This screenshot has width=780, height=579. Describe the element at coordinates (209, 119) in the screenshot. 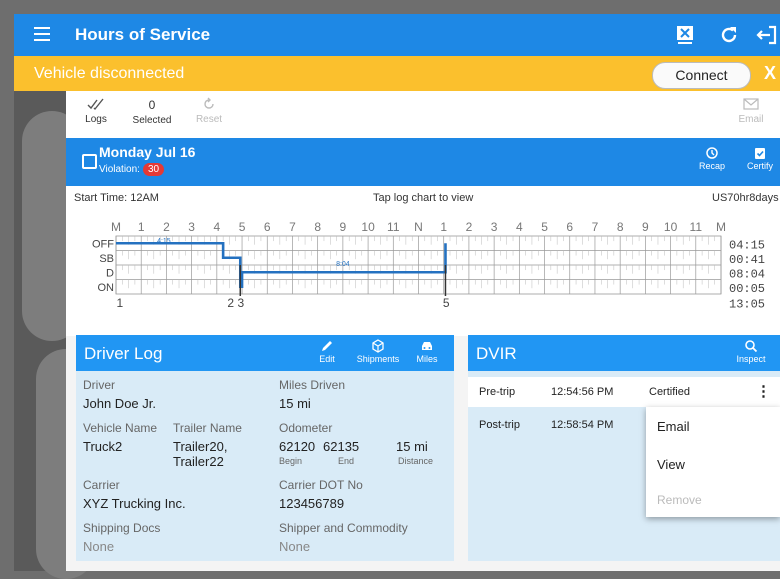

I see `reset-label: Reset` at that location.